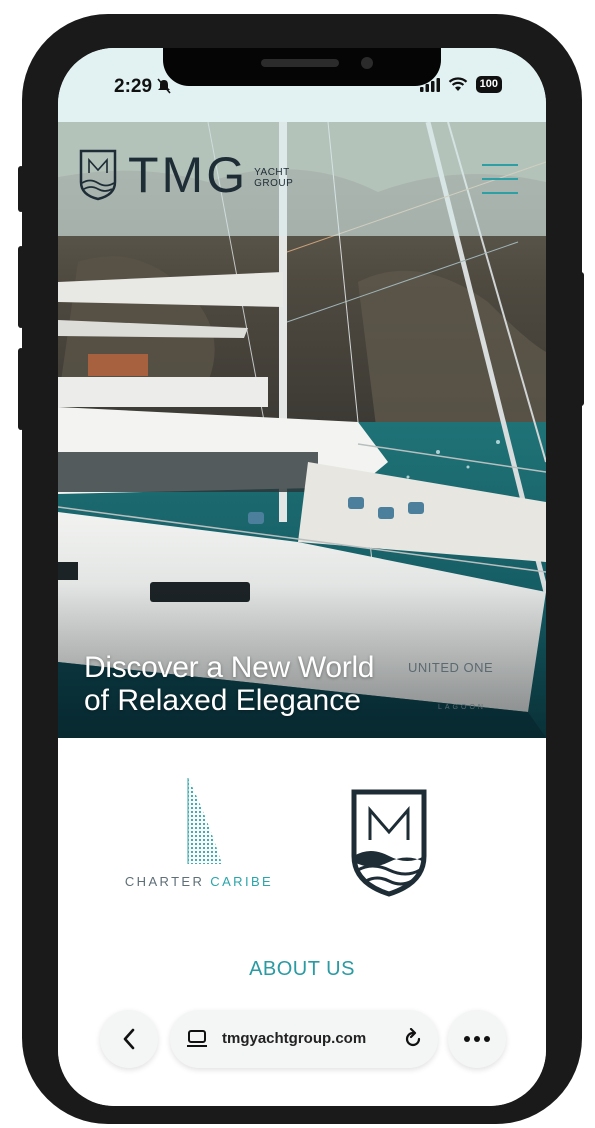 This screenshot has width=595, height=1128. Describe the element at coordinates (97, 700) in the screenshot. I see `hero-headline-prefix: of` at that location.